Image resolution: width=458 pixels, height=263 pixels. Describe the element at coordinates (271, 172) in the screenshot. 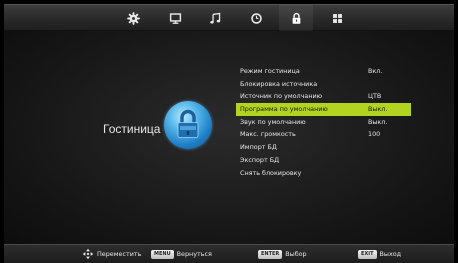

I see `menu-item-label: Снять блокировку` at that location.